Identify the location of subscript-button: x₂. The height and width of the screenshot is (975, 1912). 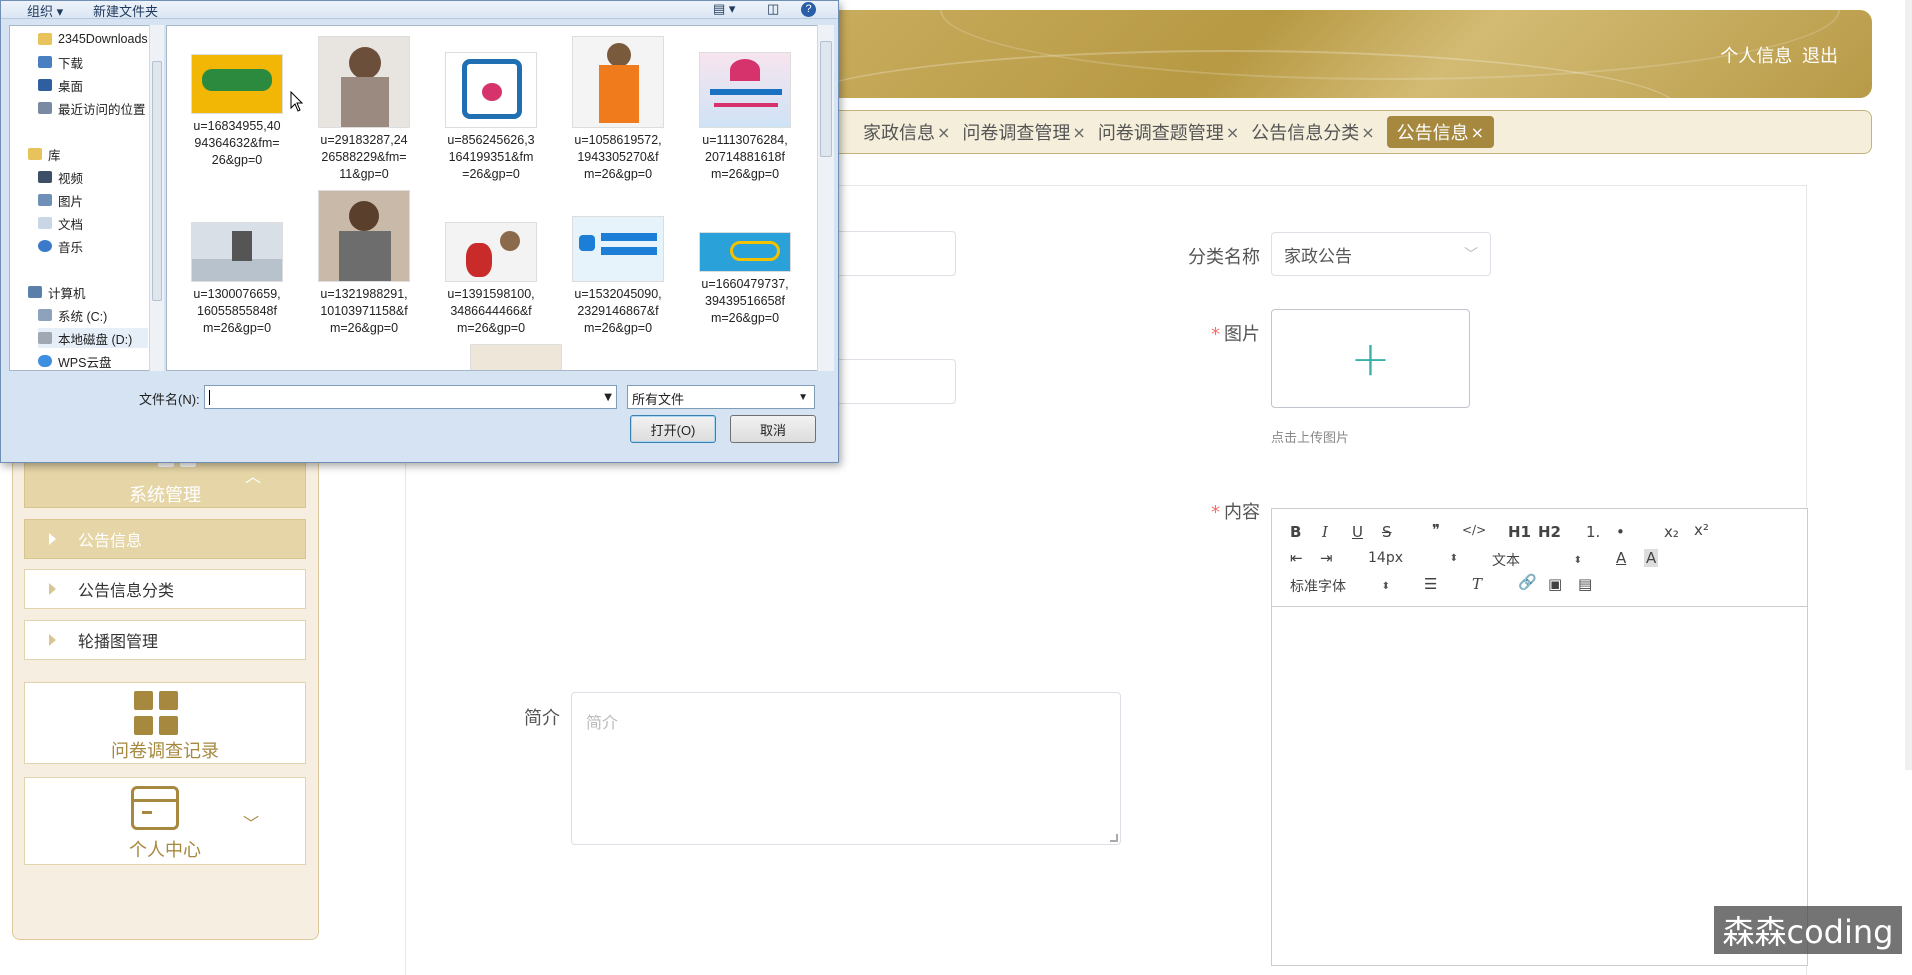
(1671, 532).